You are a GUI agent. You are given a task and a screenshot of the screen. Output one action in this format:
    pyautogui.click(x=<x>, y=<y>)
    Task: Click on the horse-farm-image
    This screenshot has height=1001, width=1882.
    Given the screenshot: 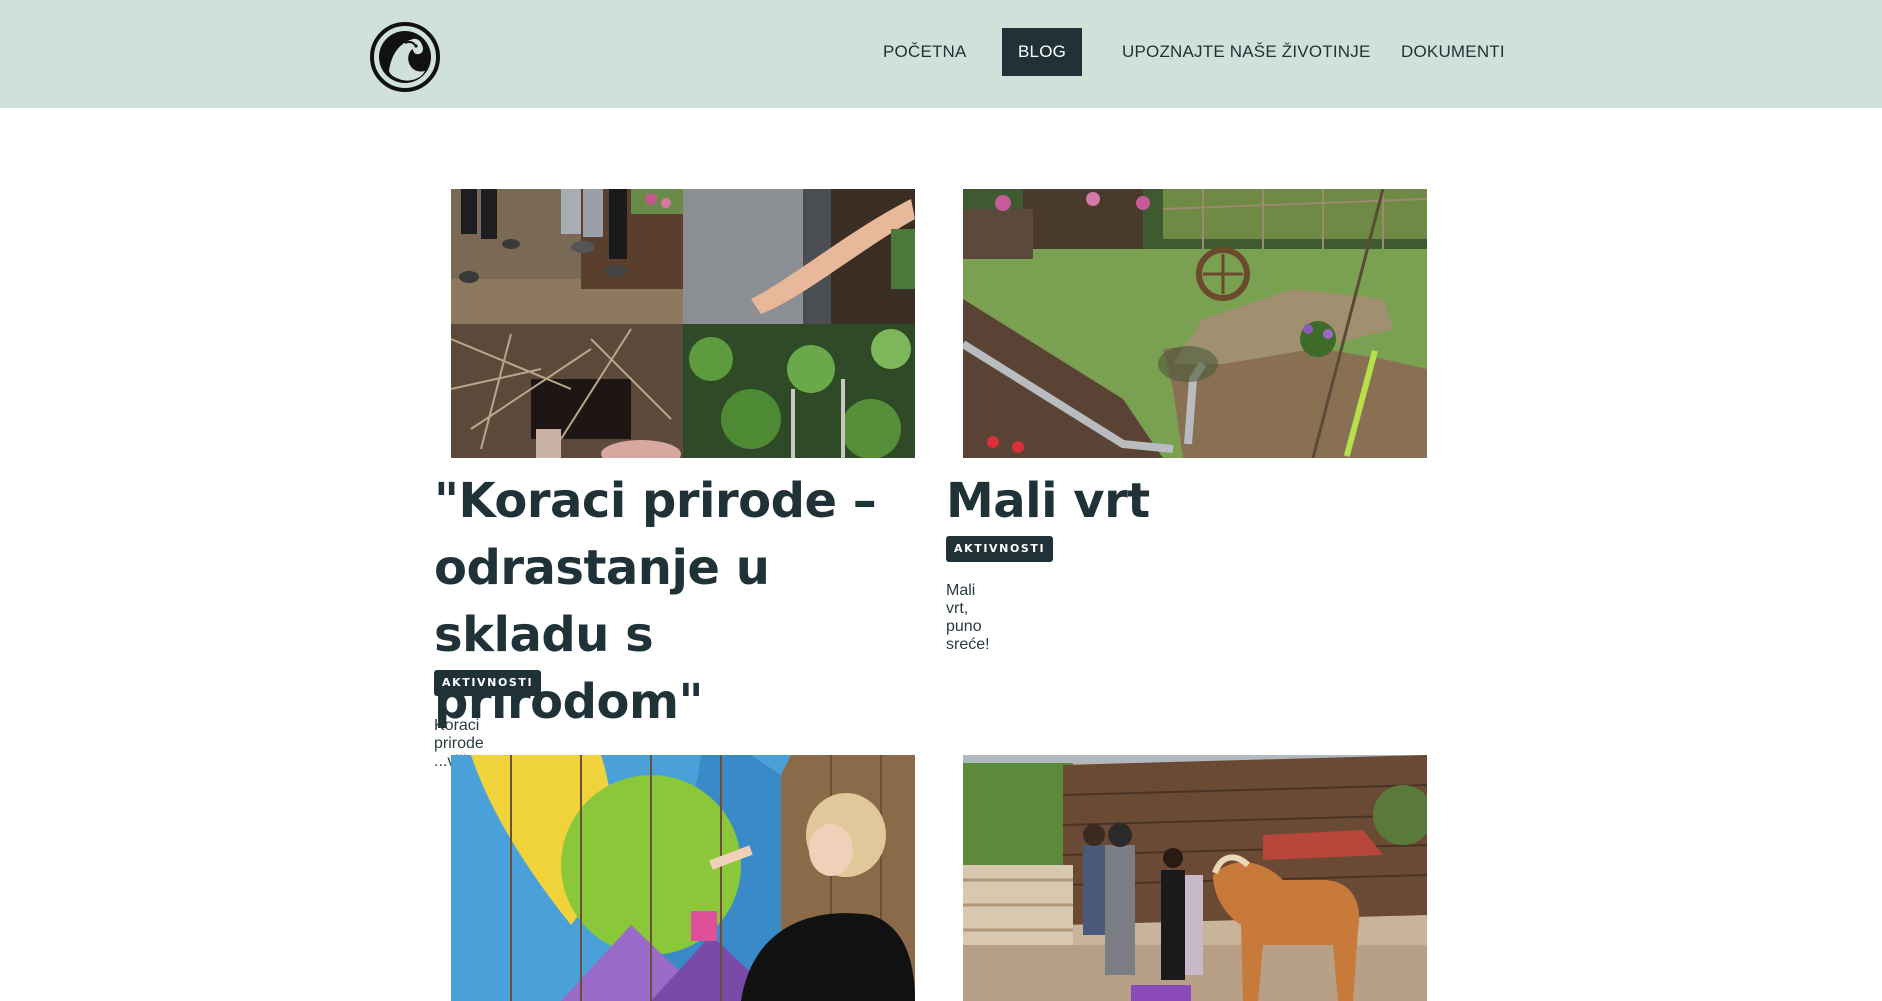 What is the action you would take?
    pyautogui.click(x=1195, y=878)
    